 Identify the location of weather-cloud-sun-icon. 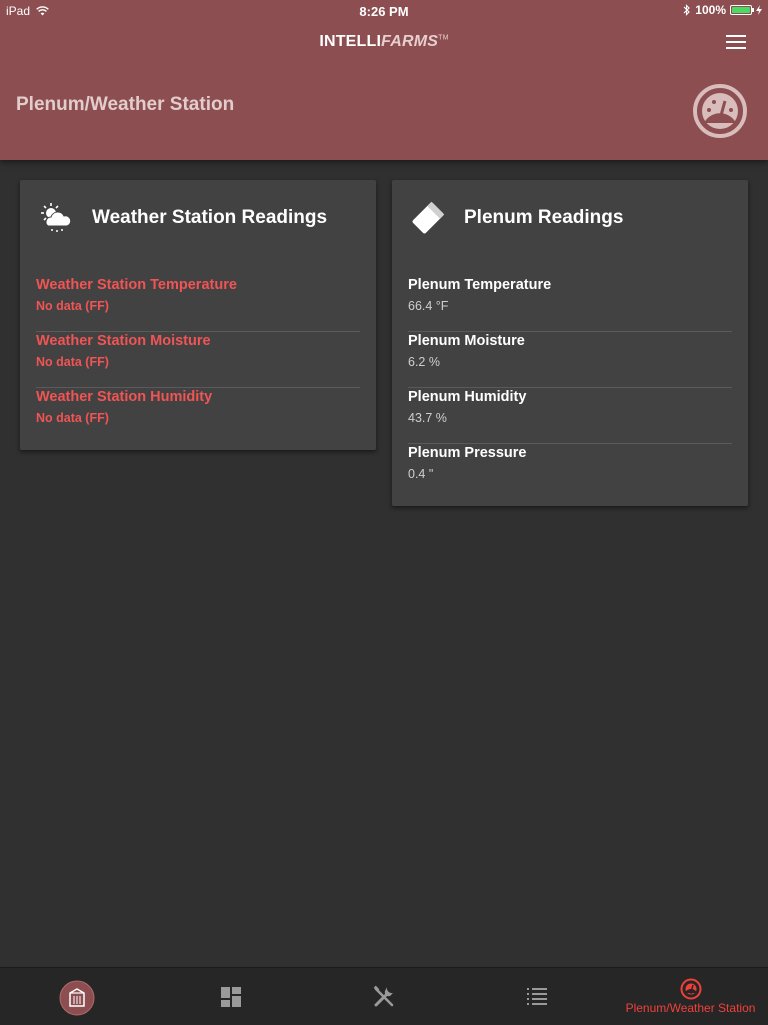
(56, 217).